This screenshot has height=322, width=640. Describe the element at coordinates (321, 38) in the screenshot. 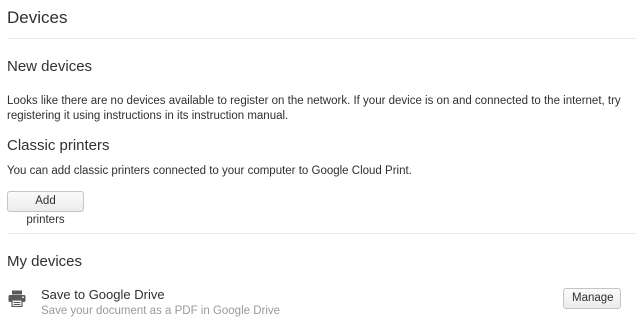

I see `header-divider` at that location.